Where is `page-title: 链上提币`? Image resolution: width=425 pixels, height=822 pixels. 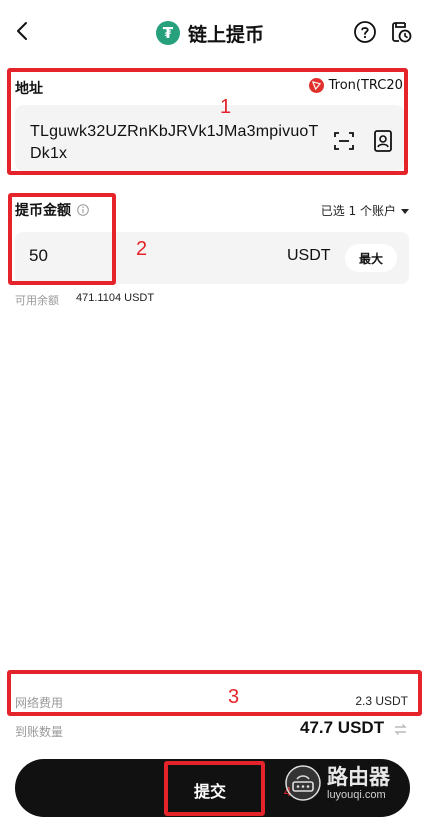
page-title: 链上提币 is located at coordinates (226, 34).